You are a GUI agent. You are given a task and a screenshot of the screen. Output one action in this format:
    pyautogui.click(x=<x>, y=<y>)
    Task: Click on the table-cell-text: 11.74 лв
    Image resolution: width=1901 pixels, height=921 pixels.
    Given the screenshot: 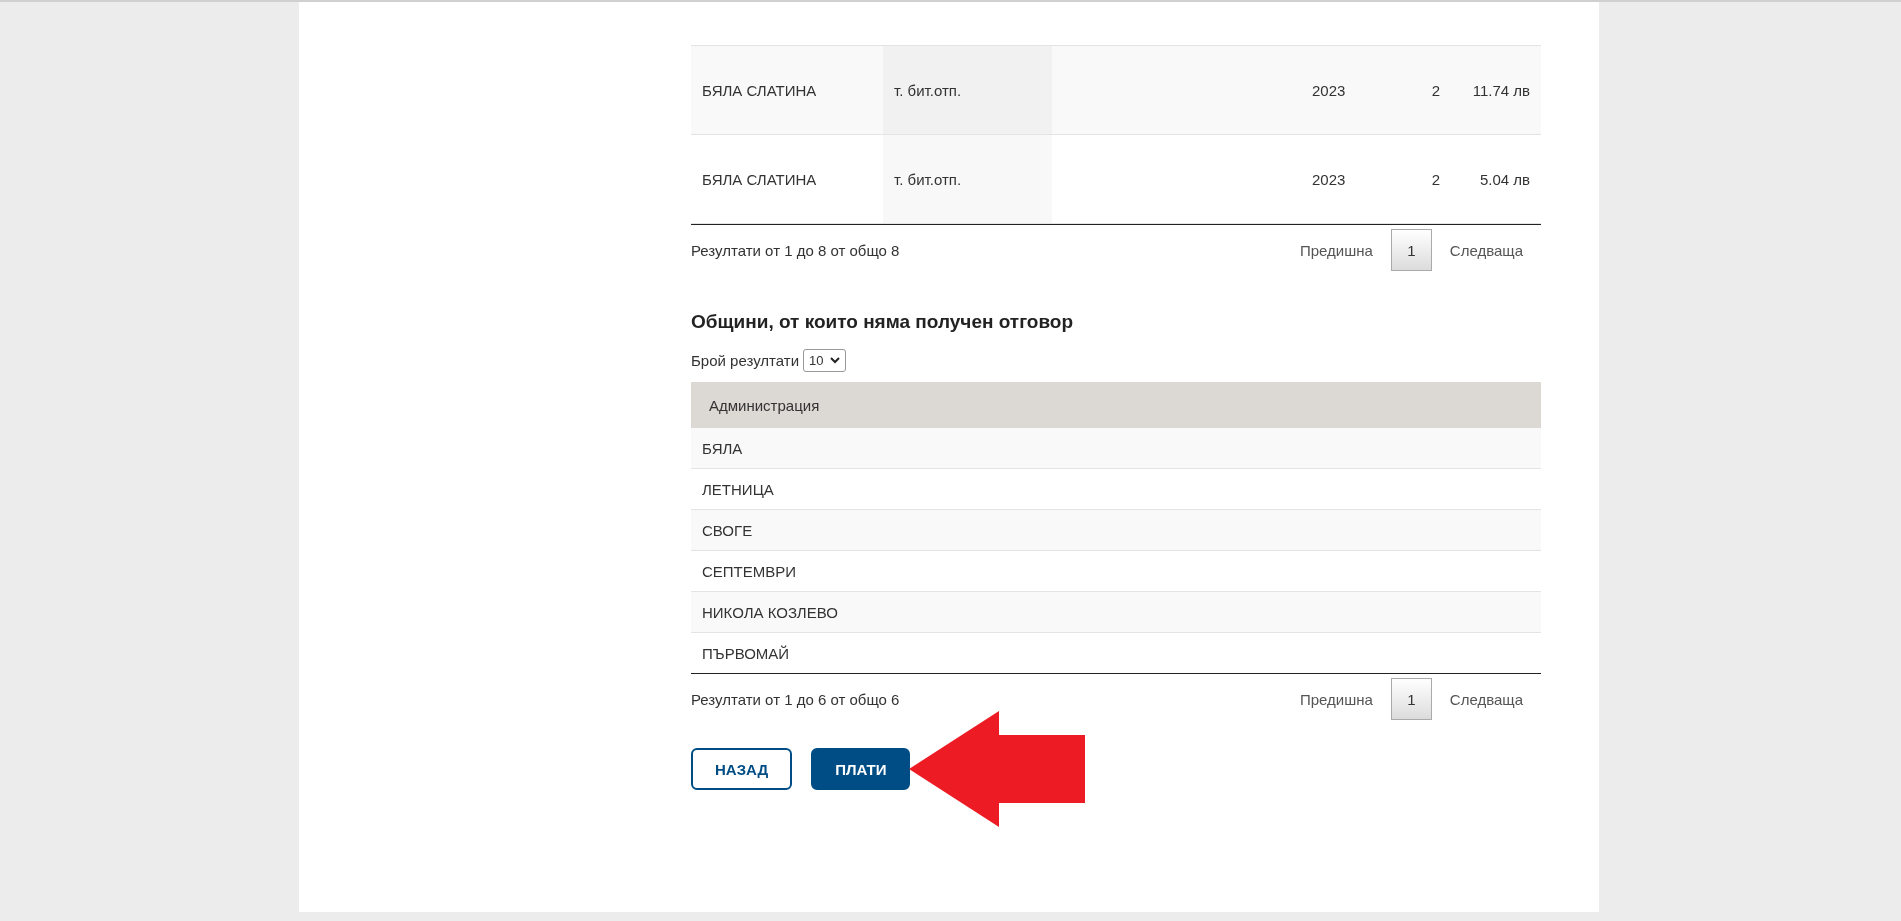 What is the action you would take?
    pyautogui.click(x=1501, y=90)
    